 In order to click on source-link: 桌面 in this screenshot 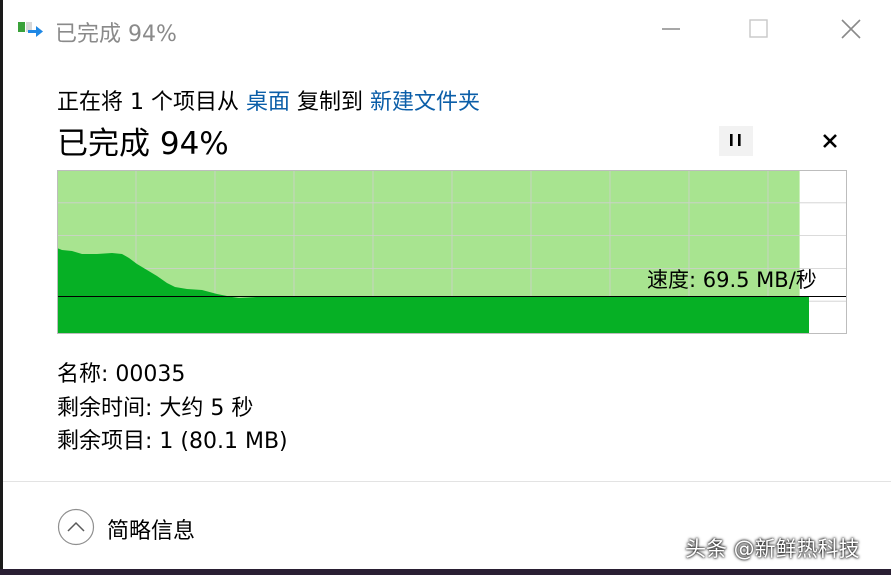, I will do `click(268, 102)`.